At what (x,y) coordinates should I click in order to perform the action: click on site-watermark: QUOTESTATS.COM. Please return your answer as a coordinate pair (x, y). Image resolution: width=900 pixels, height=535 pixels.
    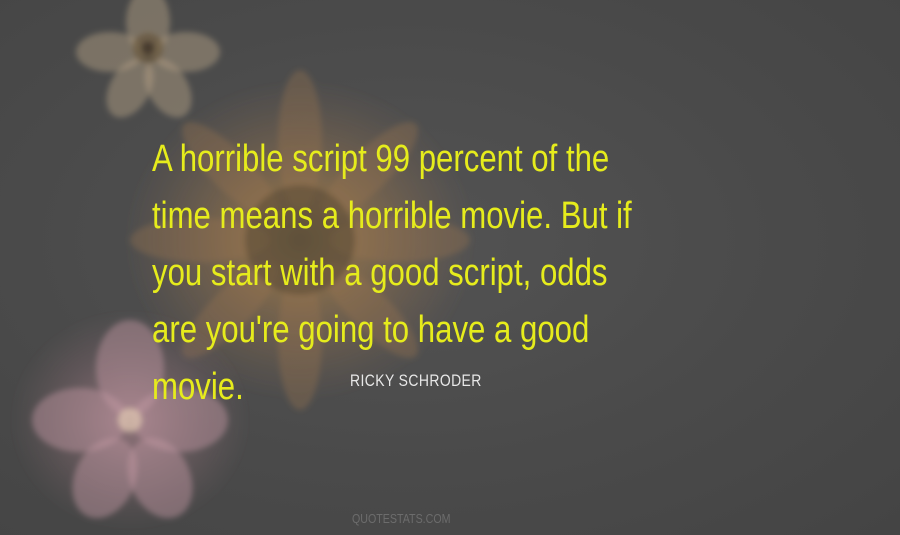
    Looking at the image, I should click on (401, 518).